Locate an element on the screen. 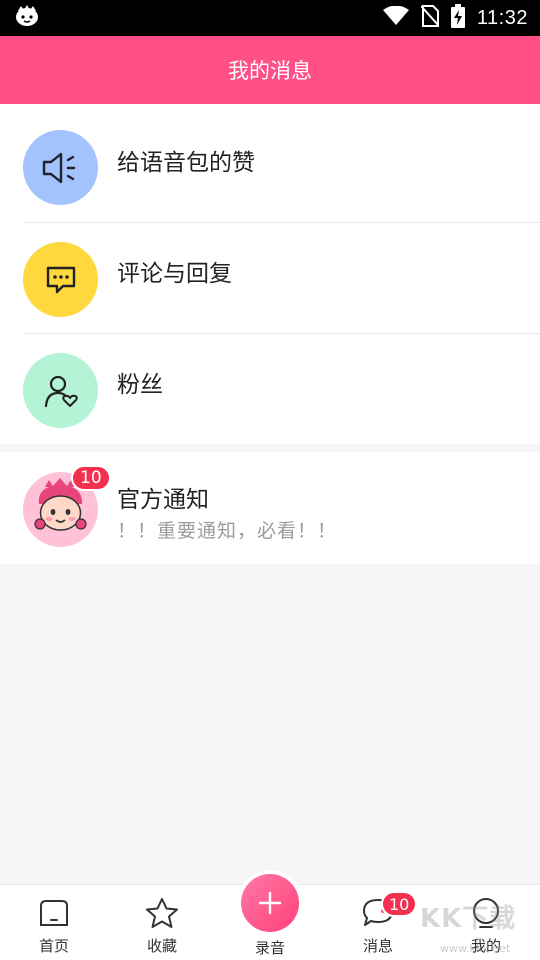 The height and width of the screenshot is (960, 540). record-button is located at coordinates (270, 903).